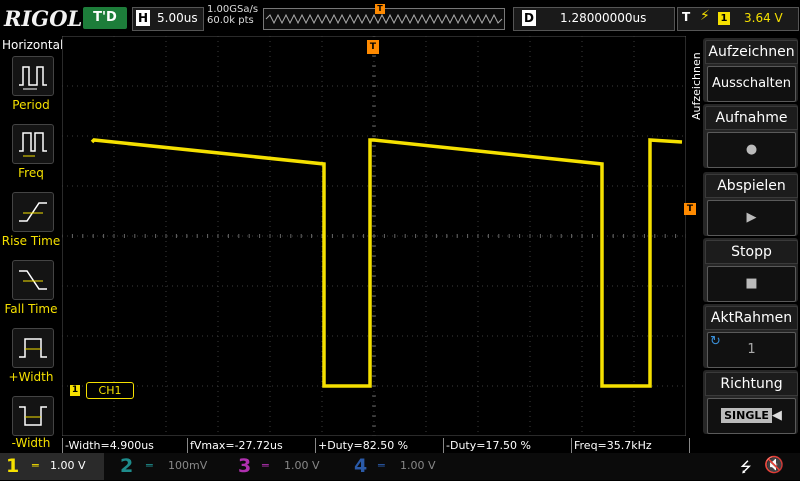  What do you see at coordinates (751, 284) in the screenshot?
I see `stop-button: ■` at bounding box center [751, 284].